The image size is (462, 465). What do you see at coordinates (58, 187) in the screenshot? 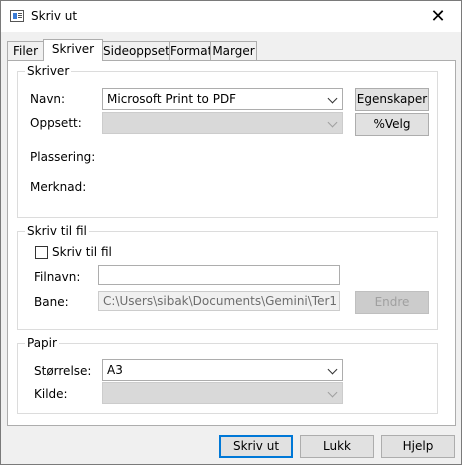
I see `comment-label: Merknad:` at bounding box center [58, 187].